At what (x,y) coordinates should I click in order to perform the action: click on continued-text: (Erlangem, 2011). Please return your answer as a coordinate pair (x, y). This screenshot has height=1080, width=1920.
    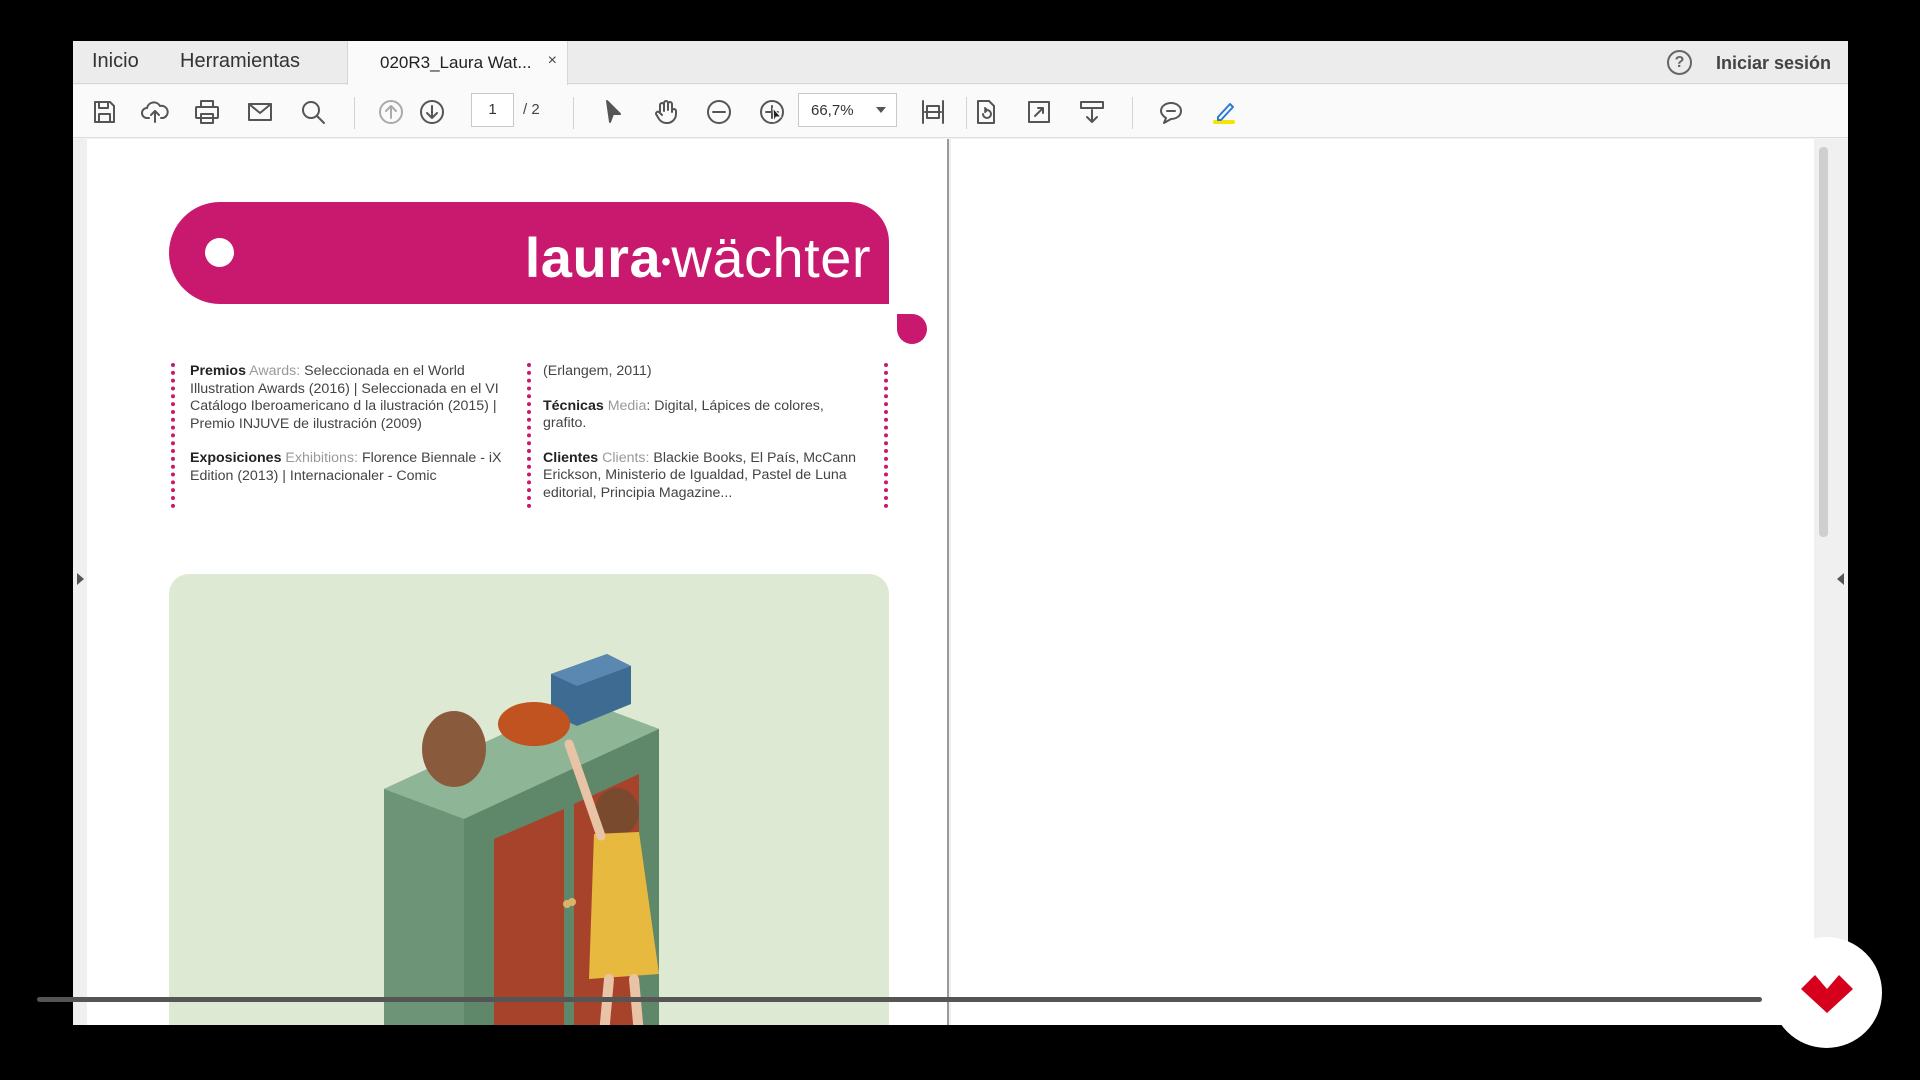
    Looking at the image, I should click on (597, 371).